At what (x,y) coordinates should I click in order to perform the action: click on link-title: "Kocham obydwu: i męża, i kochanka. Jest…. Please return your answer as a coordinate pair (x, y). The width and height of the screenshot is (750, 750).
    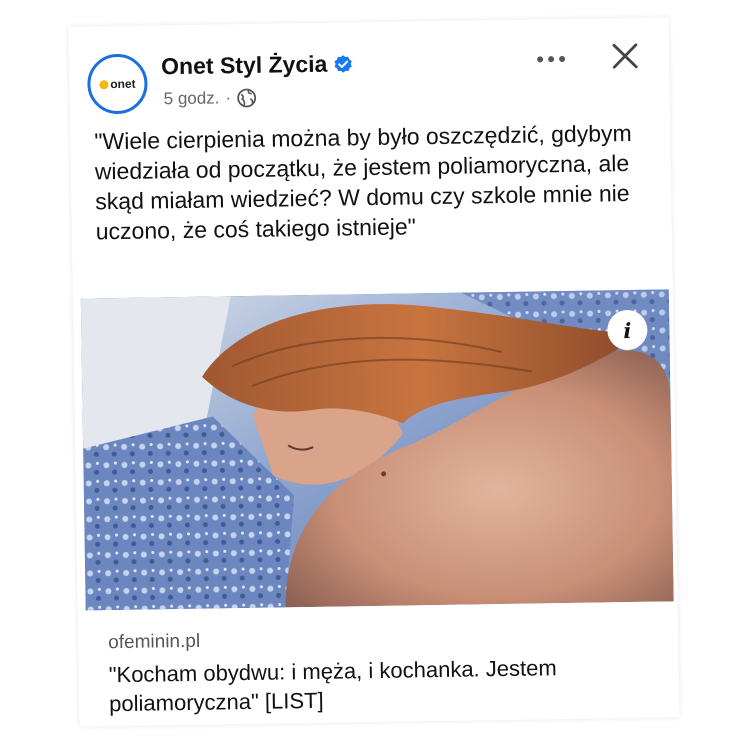
    Looking at the image, I should click on (383, 685).